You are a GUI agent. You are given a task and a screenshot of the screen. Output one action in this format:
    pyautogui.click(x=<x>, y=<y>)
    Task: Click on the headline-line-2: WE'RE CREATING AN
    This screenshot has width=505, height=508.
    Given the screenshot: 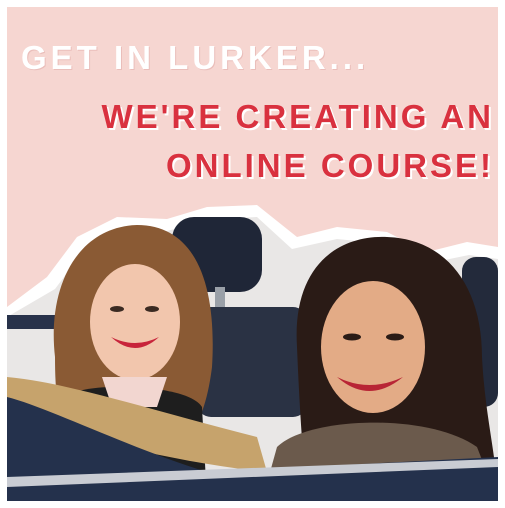 What is the action you would take?
    pyautogui.click(x=297, y=116)
    